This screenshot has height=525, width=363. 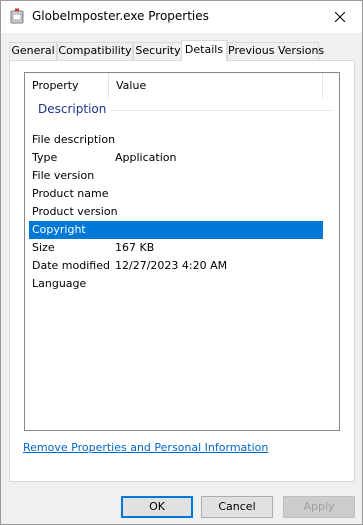 What do you see at coordinates (74, 139) in the screenshot?
I see `property-name: File description` at bounding box center [74, 139].